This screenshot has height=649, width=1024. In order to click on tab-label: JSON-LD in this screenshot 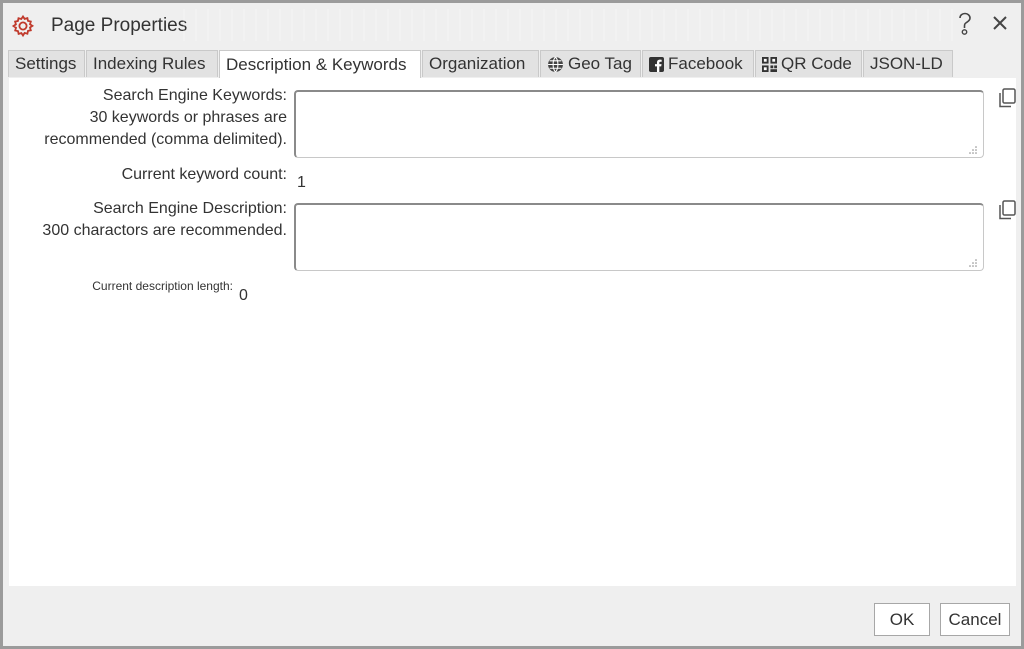, I will do `click(906, 63)`.